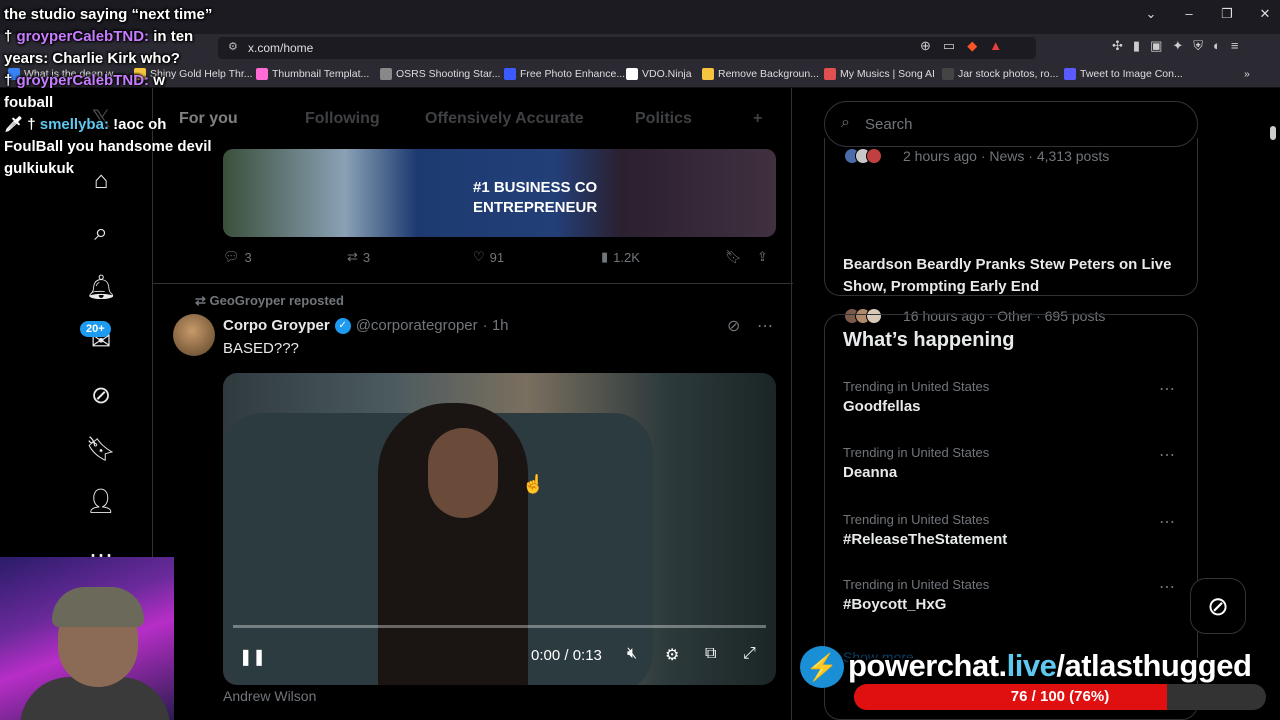 The width and height of the screenshot is (1280, 720). I want to click on repost-button: ⇄ 3, so click(358, 257).